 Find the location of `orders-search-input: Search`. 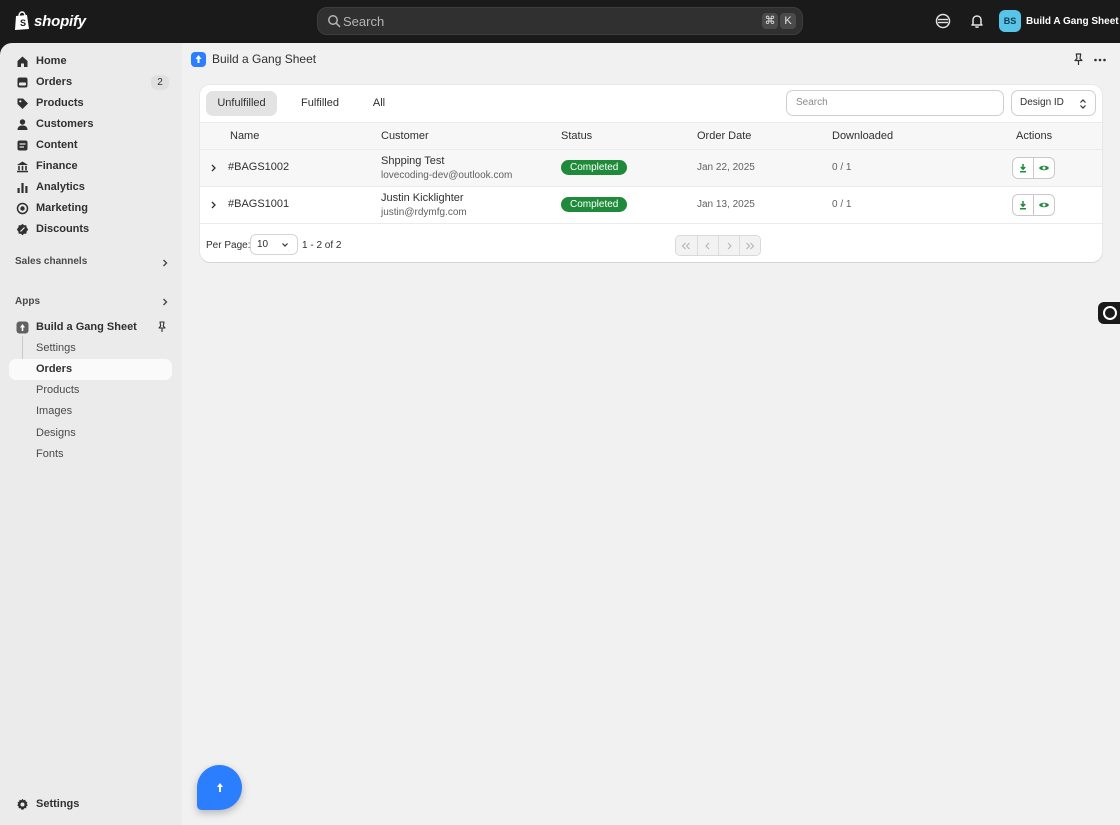

orders-search-input: Search is located at coordinates (895, 103).